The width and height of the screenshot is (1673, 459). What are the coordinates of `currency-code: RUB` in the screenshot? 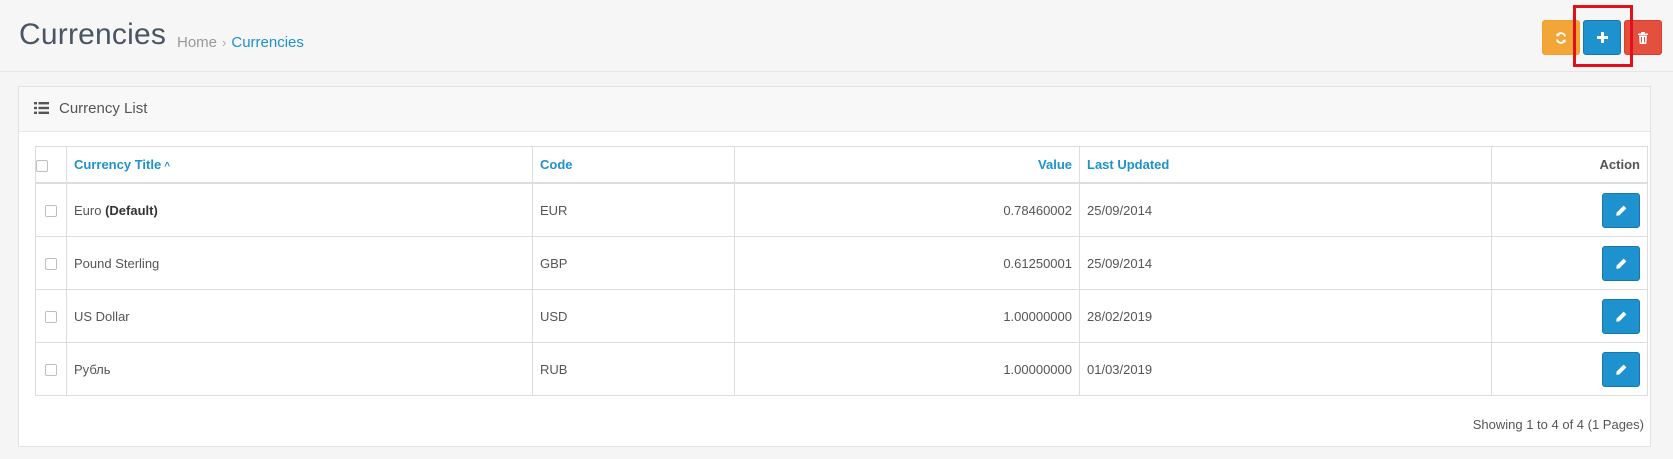 It's located at (633, 369).